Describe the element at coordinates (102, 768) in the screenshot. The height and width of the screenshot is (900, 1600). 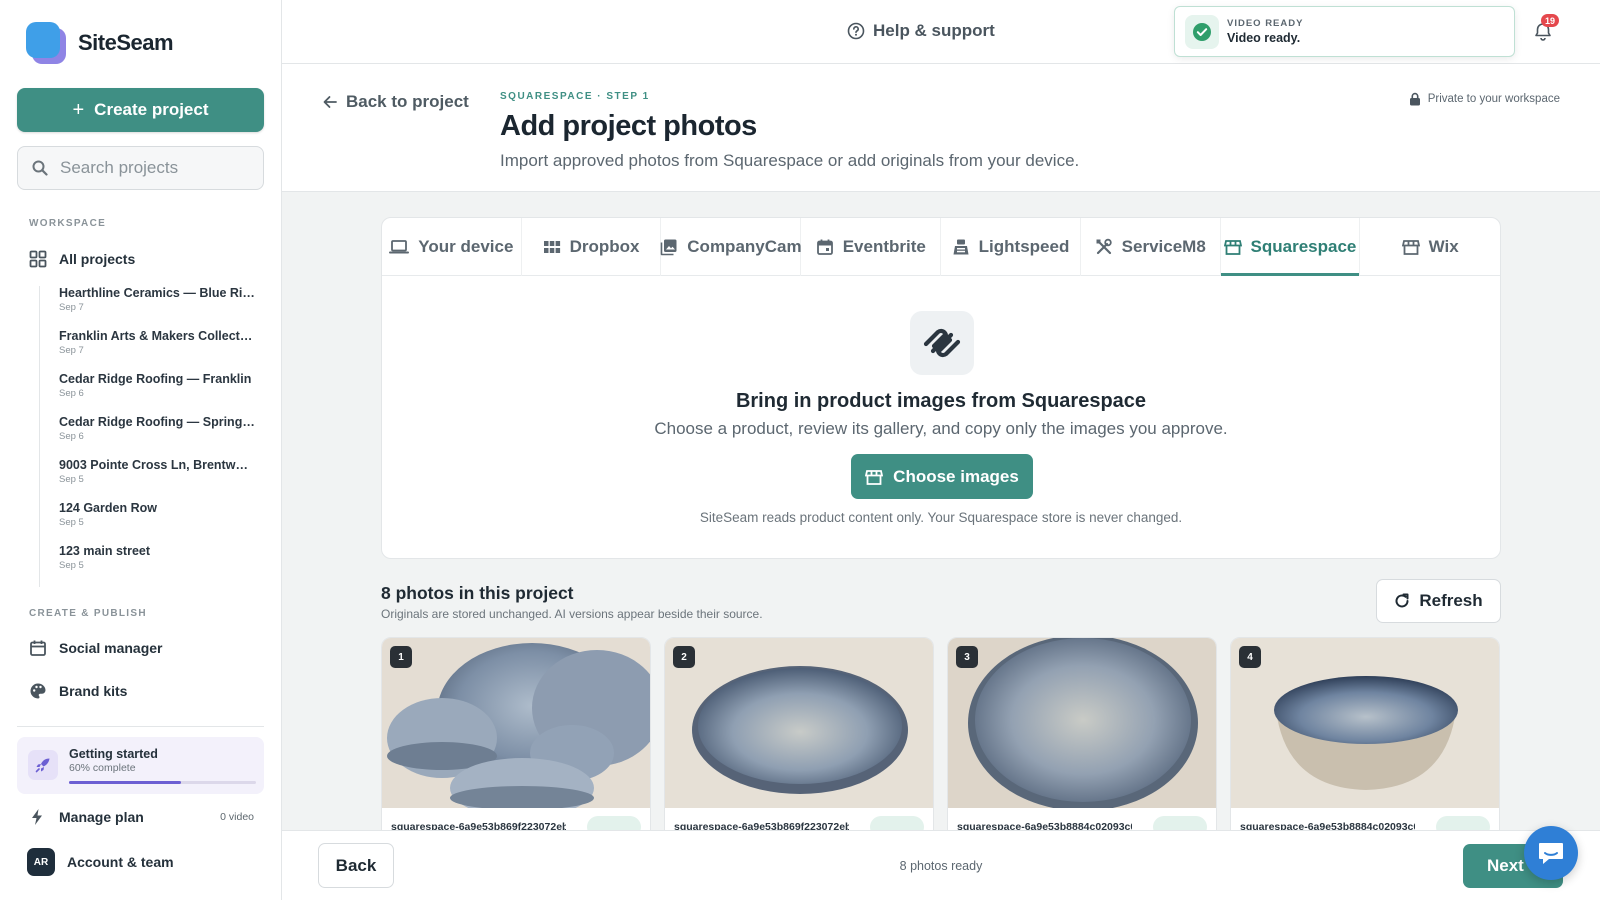
I see `getting-started-progress-text: 60% complete` at that location.